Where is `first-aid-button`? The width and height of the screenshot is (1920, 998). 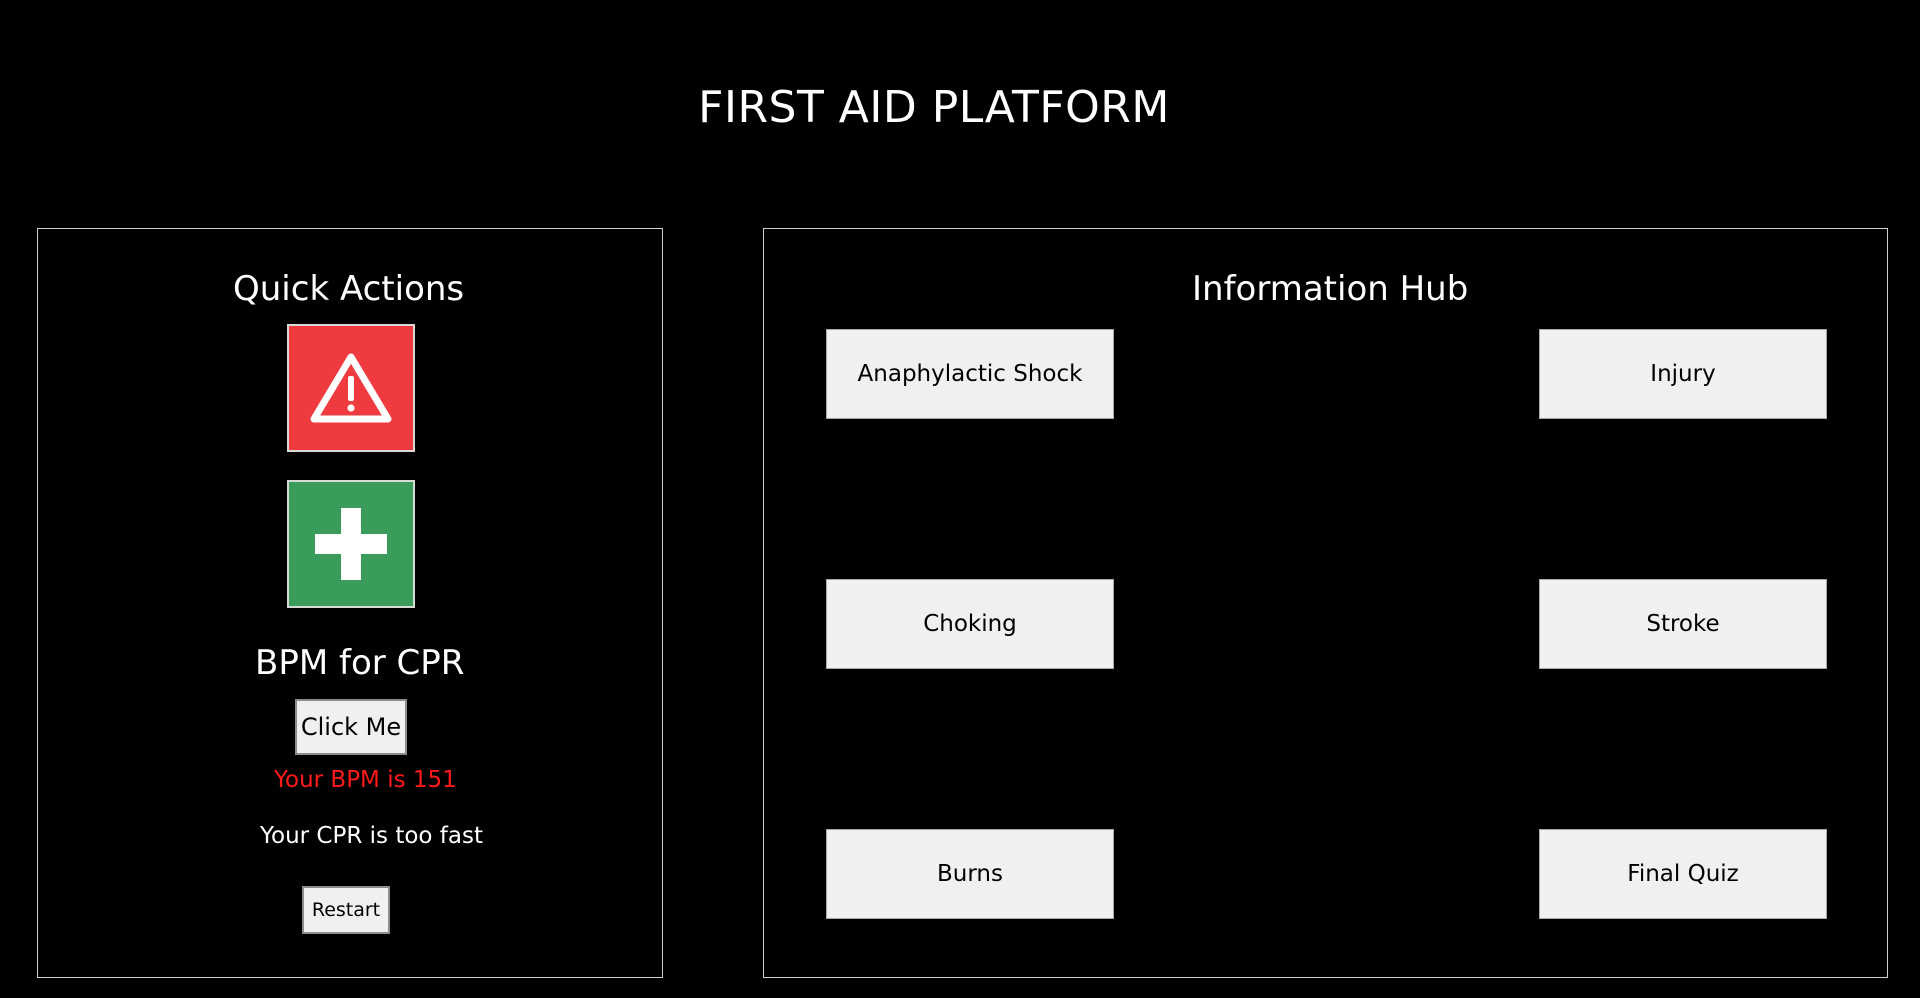
first-aid-button is located at coordinates (351, 544).